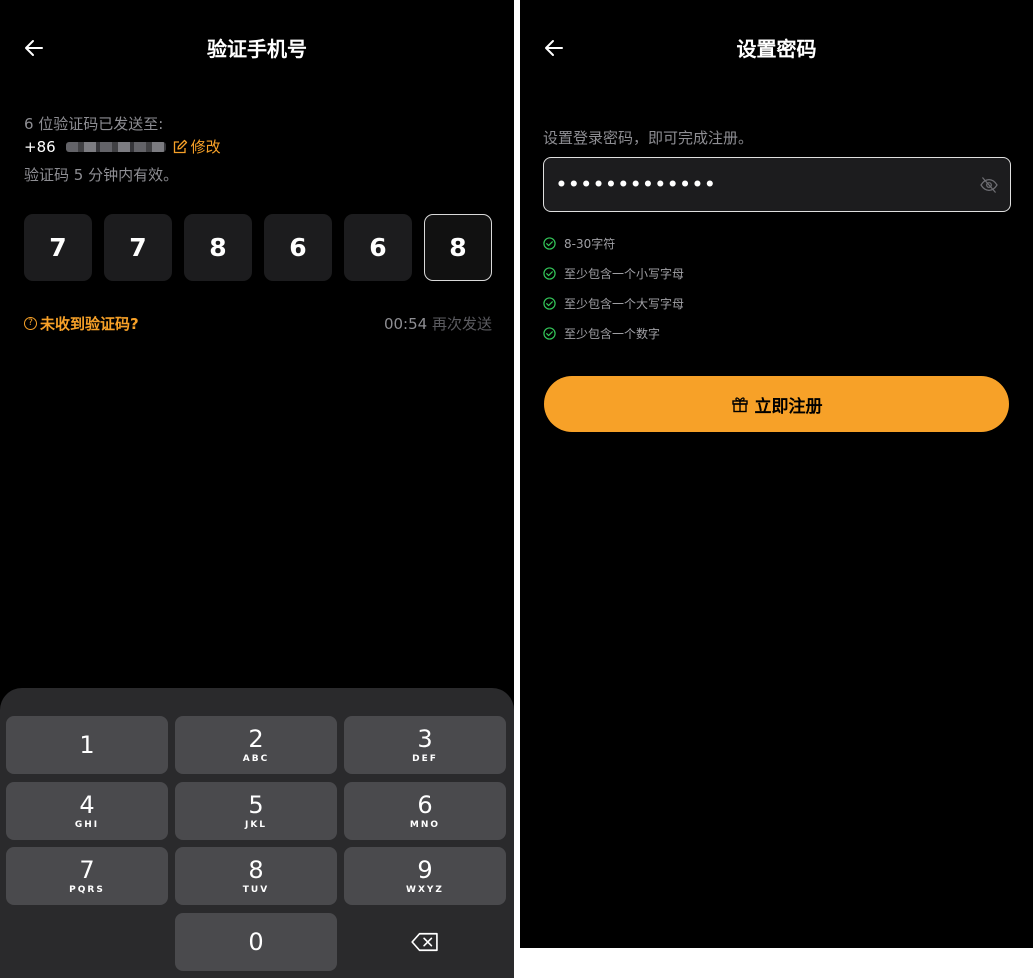 This screenshot has height=978, width=1033. What do you see at coordinates (776, 49) in the screenshot?
I see `page-title: 设置密码` at bounding box center [776, 49].